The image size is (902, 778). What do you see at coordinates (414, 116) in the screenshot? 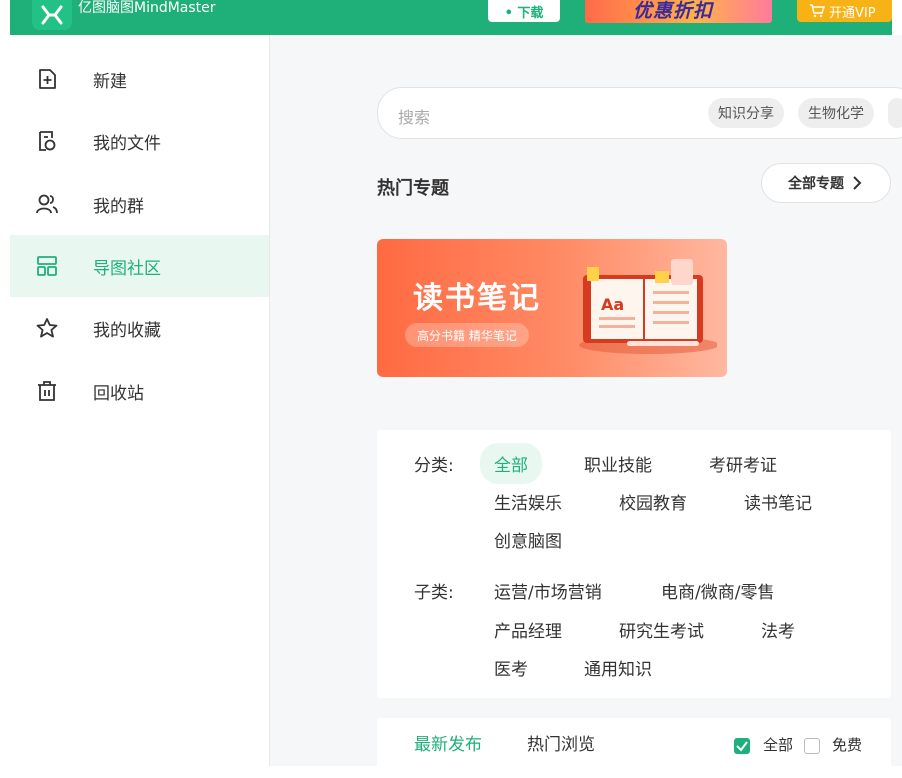
I see `search-input: 搜索` at bounding box center [414, 116].